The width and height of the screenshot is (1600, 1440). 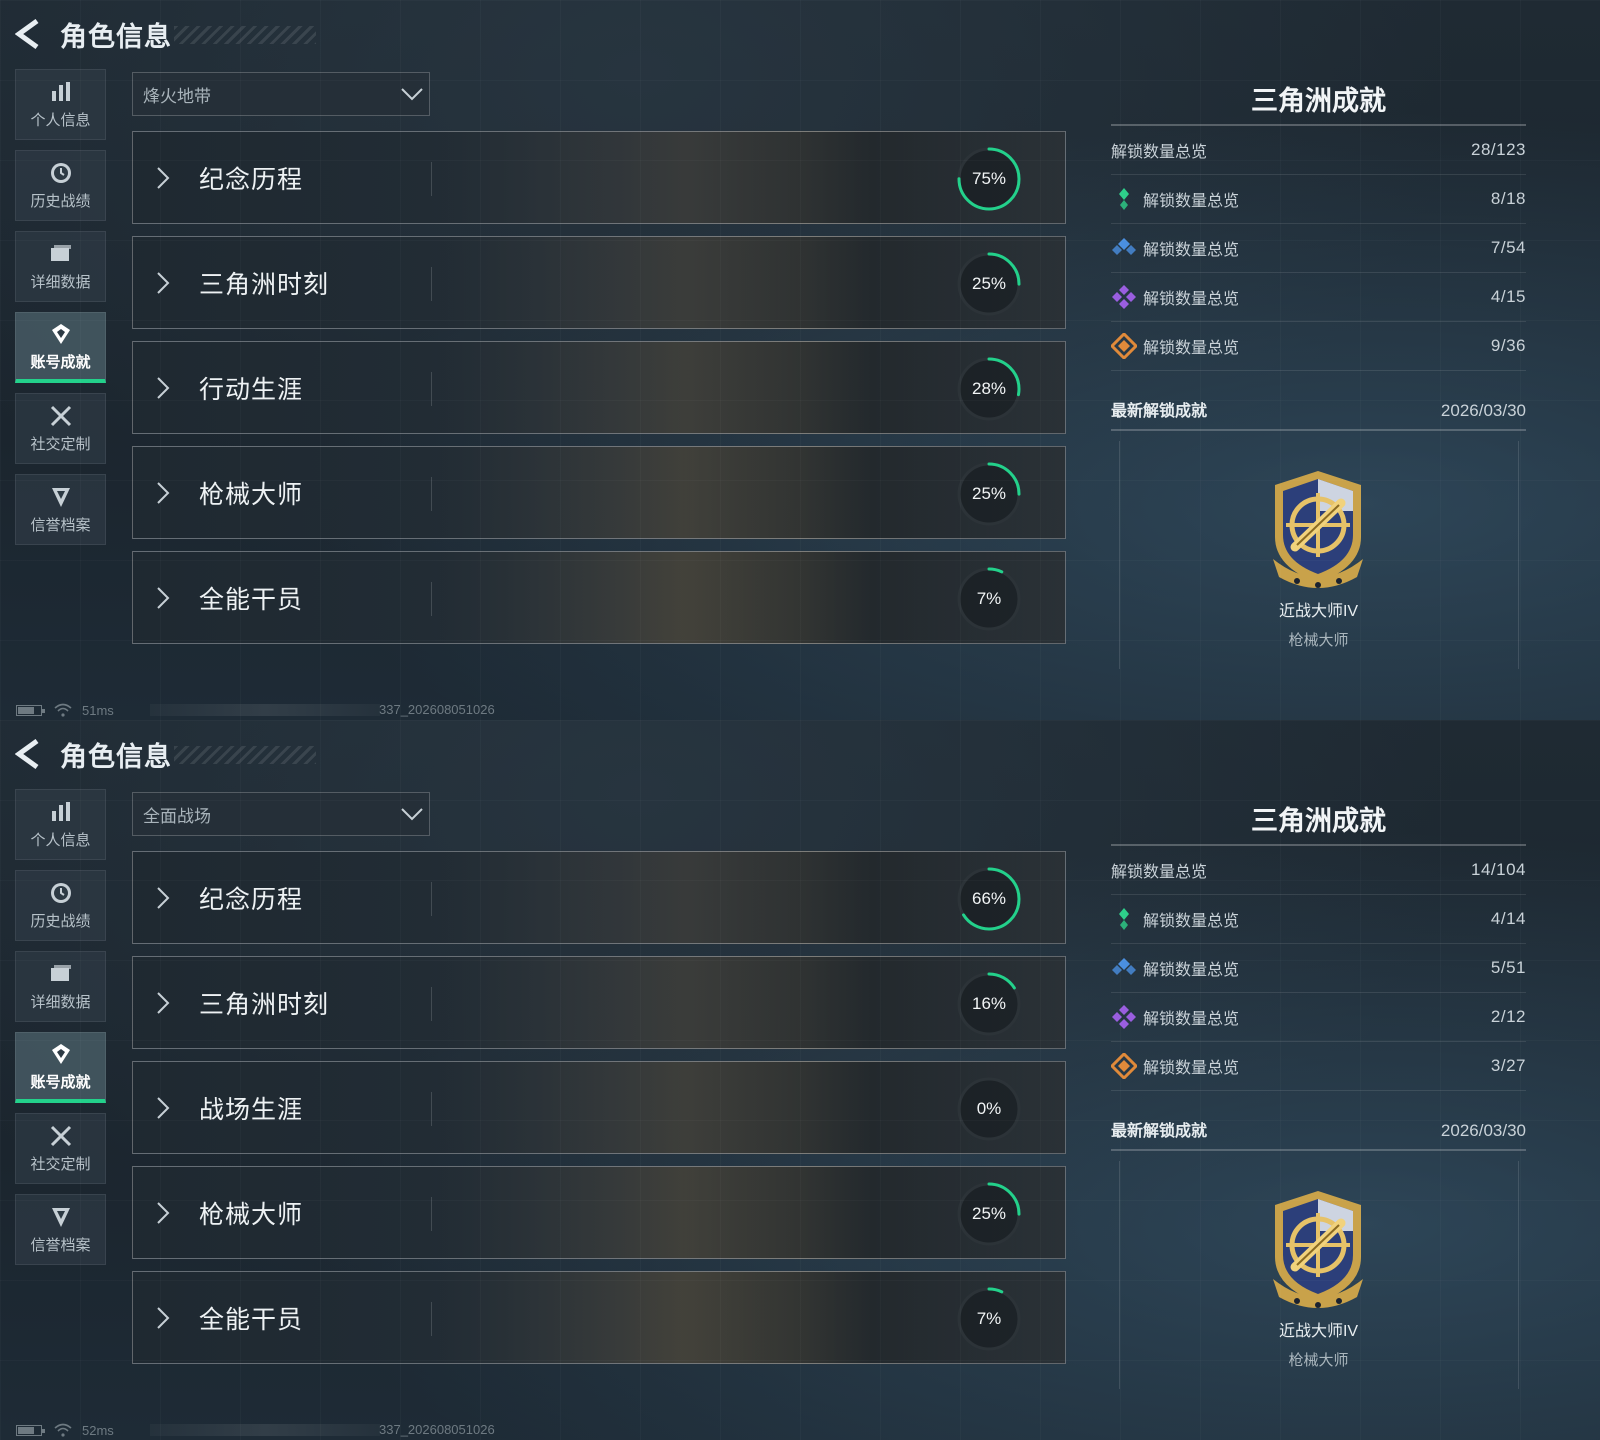 I want to click on badge-name: 近战大师IV, so click(x=1318, y=1331).